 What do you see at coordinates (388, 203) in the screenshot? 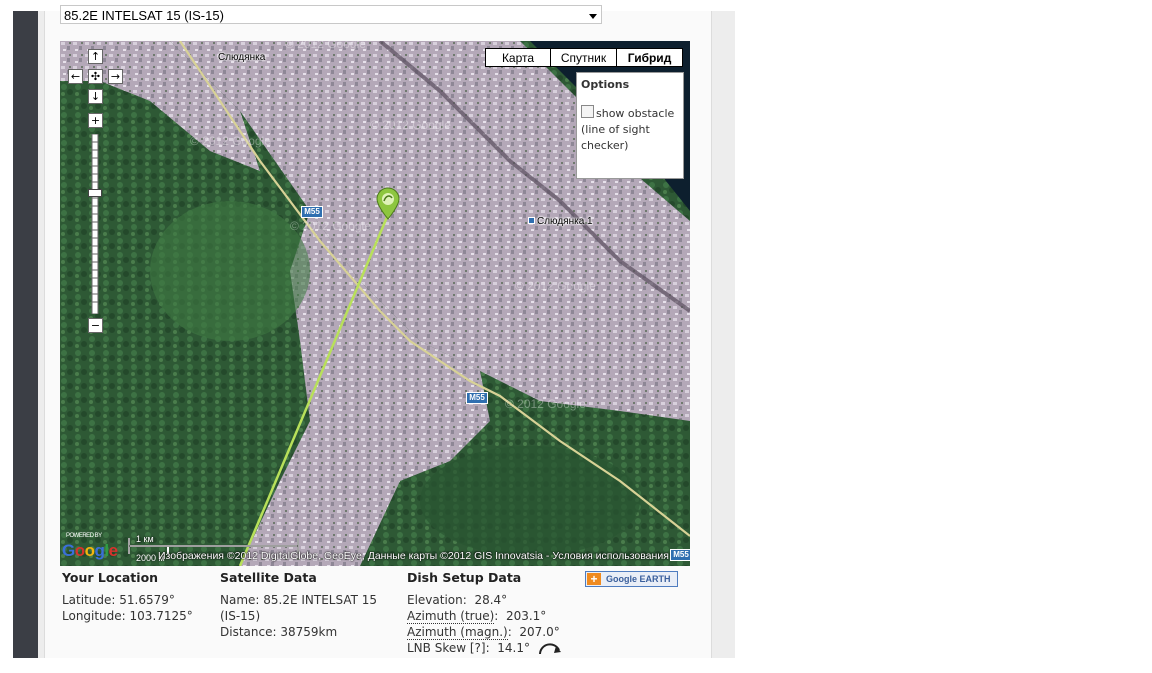
I see `location-marker-icon` at bounding box center [388, 203].